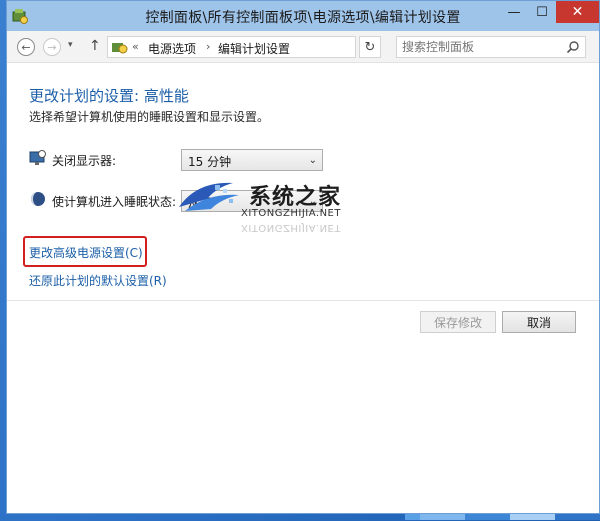 This screenshot has width=600, height=521. What do you see at coordinates (542, 12) in the screenshot?
I see `maximize-button: ☐` at bounding box center [542, 12].